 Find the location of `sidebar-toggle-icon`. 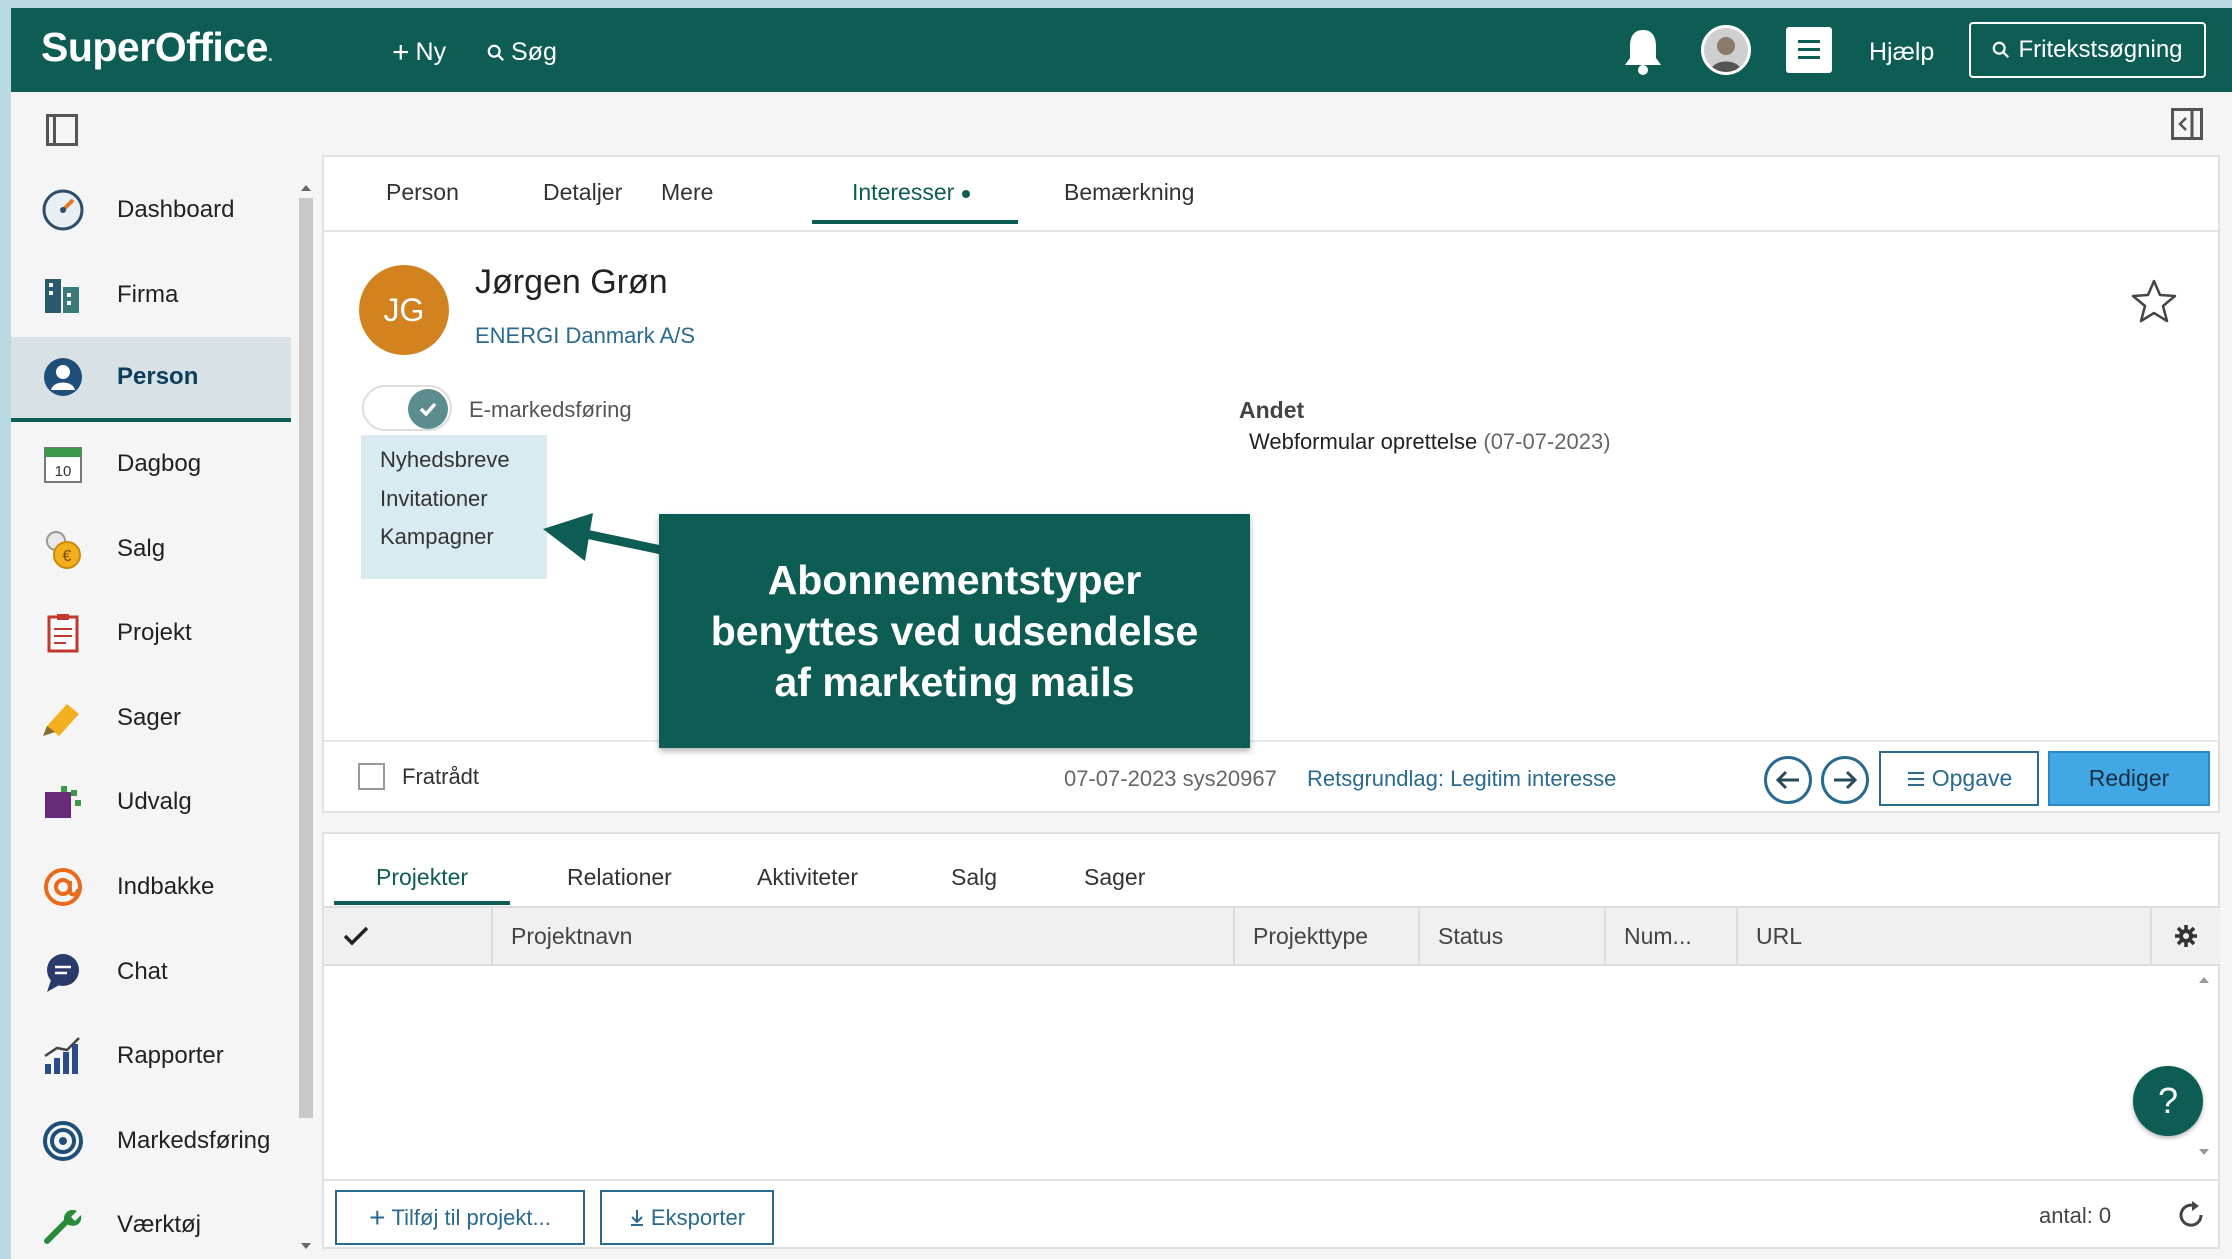

sidebar-toggle-icon is located at coordinates (62, 130).